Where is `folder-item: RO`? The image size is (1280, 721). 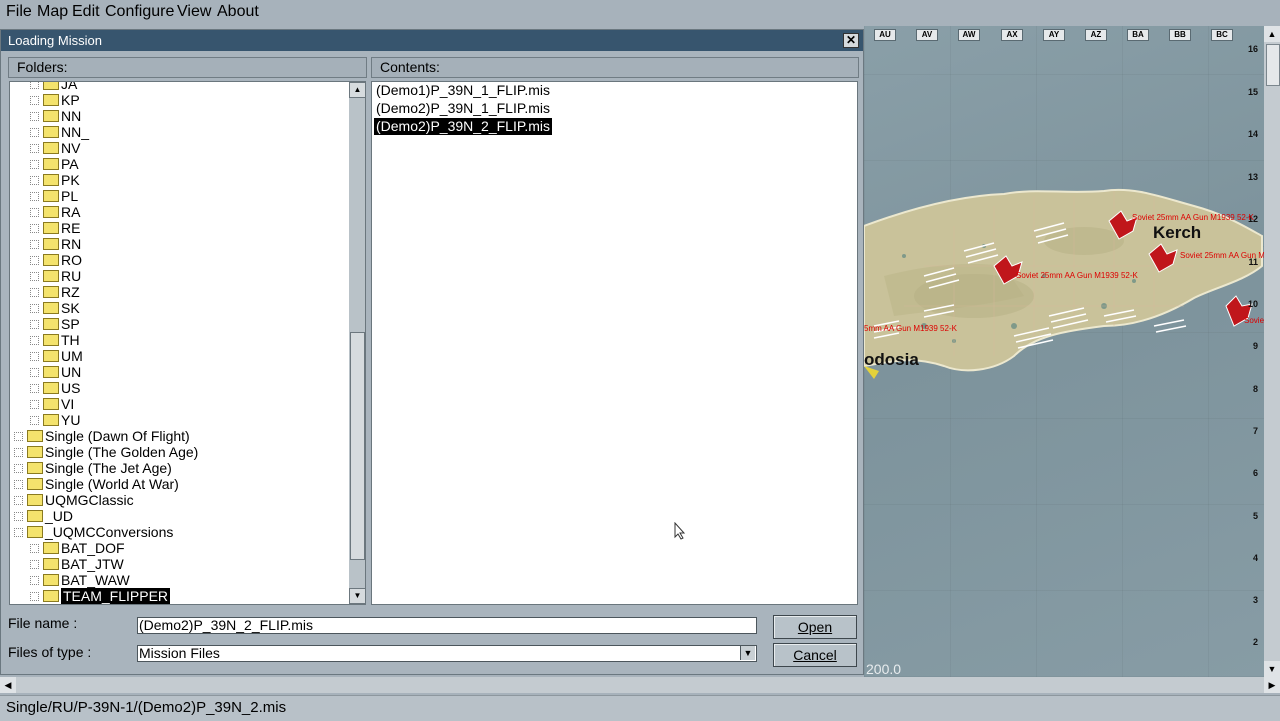
folder-item: RO is located at coordinates (56, 260).